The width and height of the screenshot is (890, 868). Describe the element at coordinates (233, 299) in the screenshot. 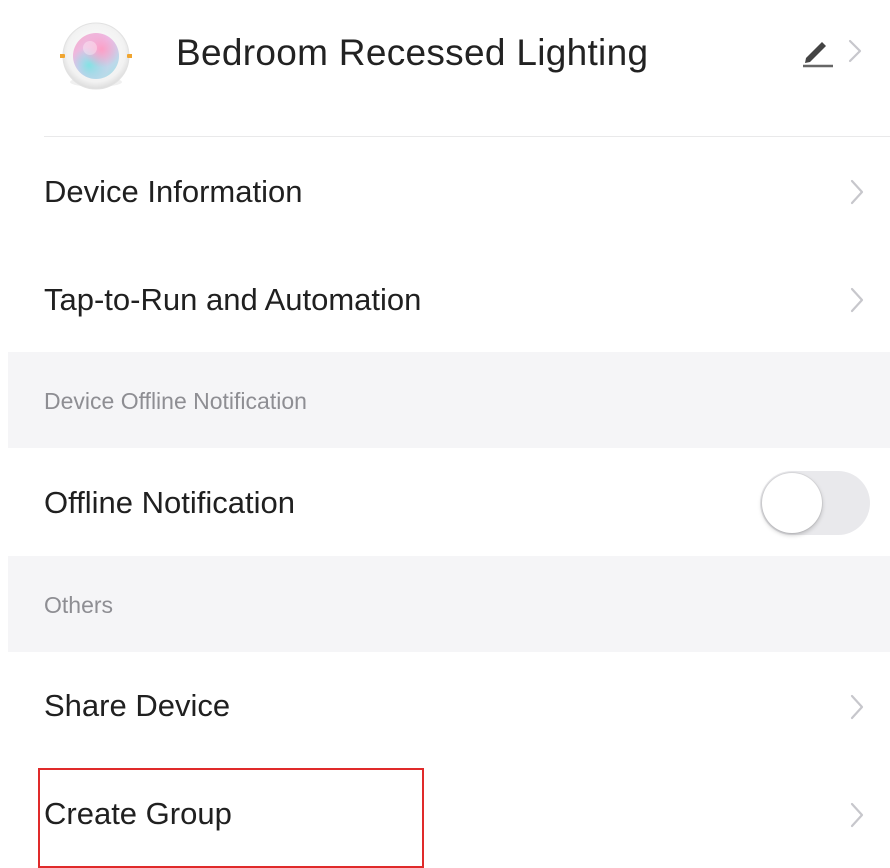

I see `tap-to-run-label: Tap-to-Run and Automation` at that location.